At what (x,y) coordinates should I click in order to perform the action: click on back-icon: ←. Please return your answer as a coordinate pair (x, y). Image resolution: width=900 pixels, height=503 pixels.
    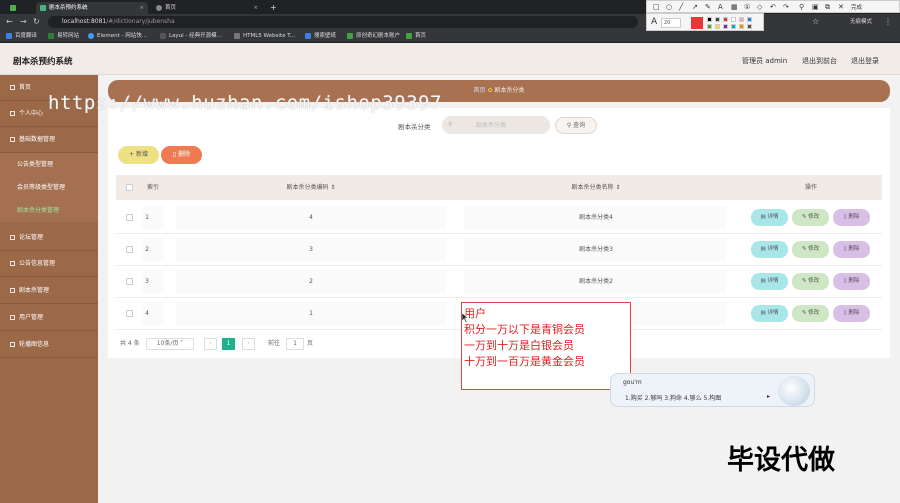
    Looking at the image, I should click on (9, 22).